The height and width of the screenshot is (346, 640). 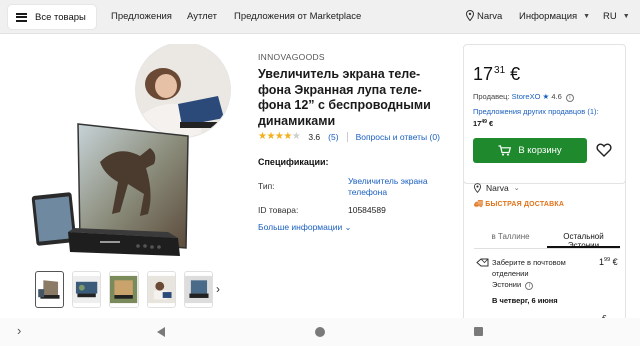 What do you see at coordinates (278, 210) in the screenshot?
I see `spec-id-label: ID товара:` at bounding box center [278, 210].